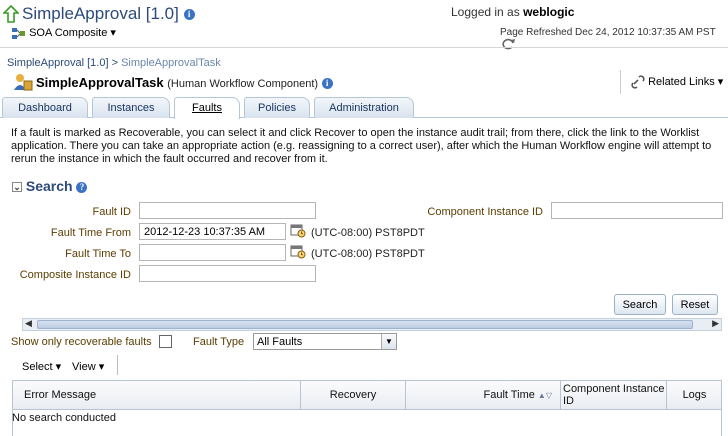 This screenshot has height=436, width=728. I want to click on tab-administration: Administration, so click(364, 107).